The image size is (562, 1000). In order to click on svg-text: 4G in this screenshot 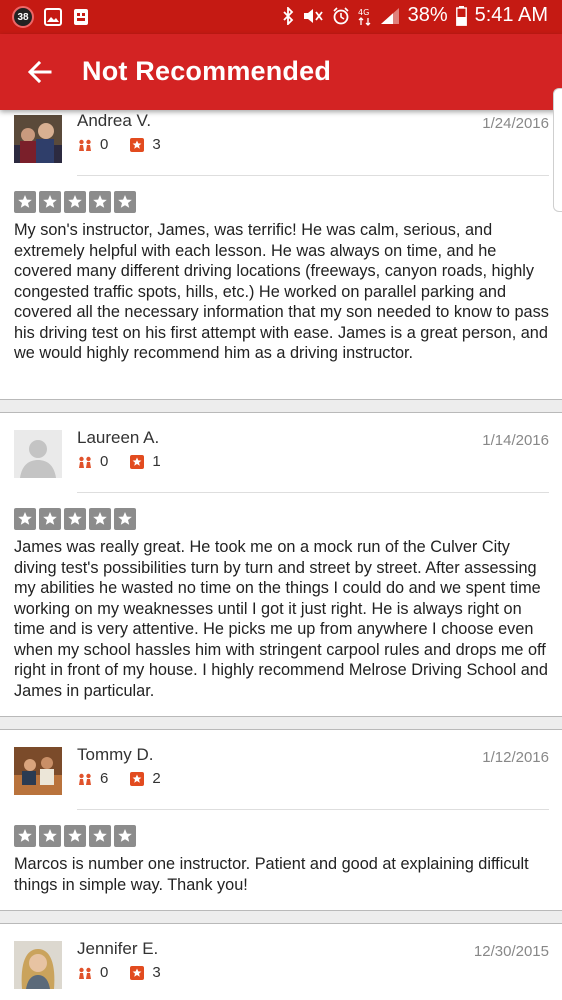, I will do `click(363, 12)`.